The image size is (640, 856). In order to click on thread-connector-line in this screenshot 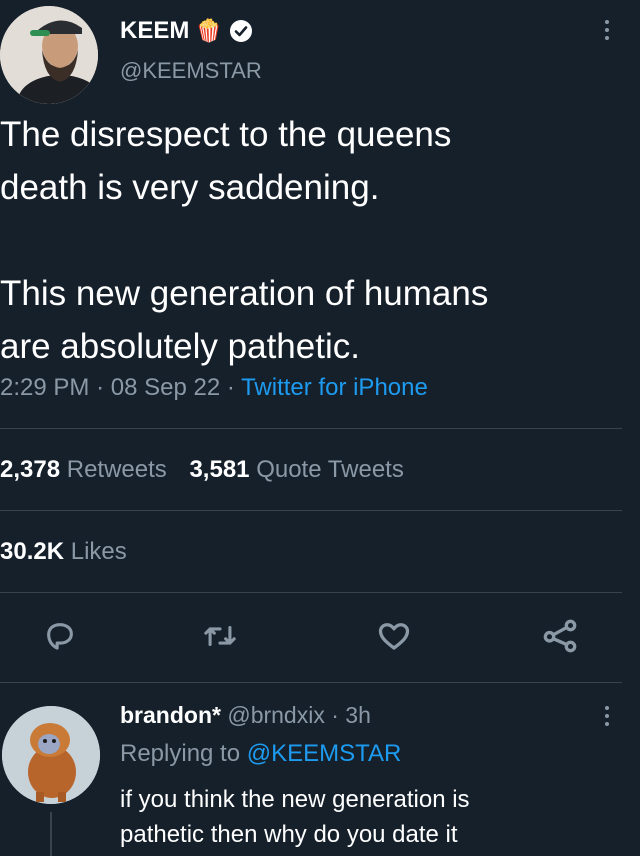, I will do `click(51, 834)`.